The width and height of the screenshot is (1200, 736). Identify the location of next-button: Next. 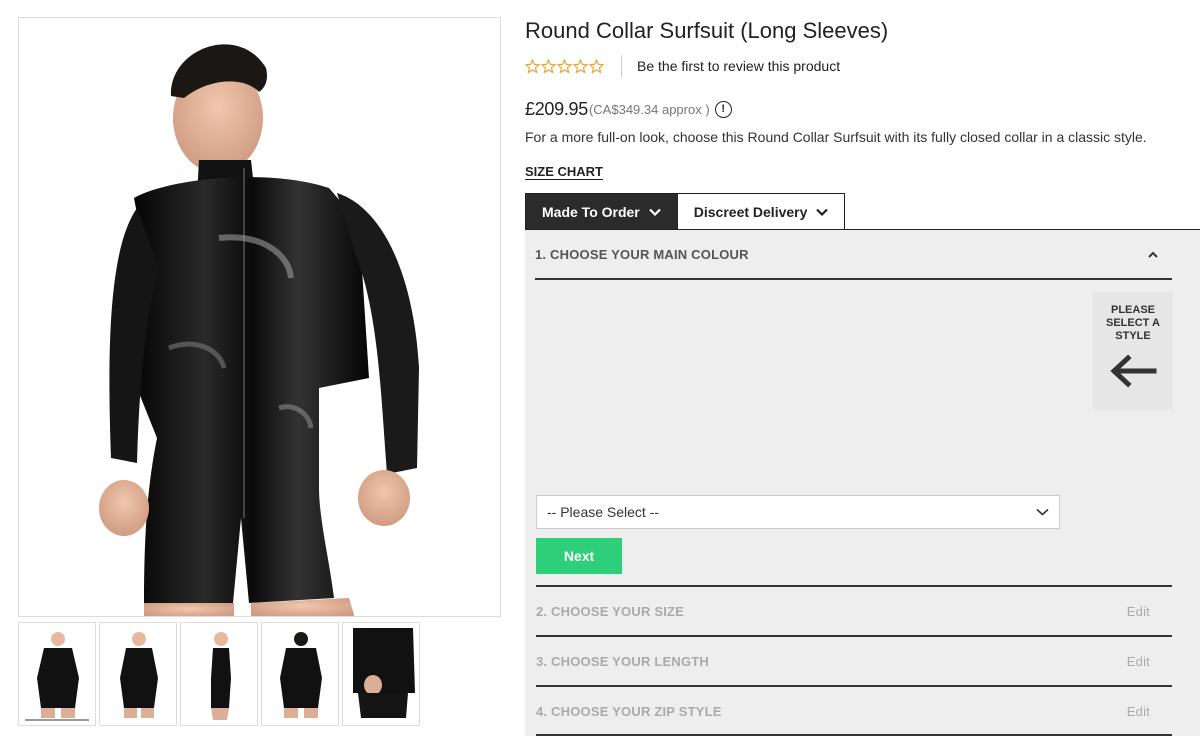
(579, 556).